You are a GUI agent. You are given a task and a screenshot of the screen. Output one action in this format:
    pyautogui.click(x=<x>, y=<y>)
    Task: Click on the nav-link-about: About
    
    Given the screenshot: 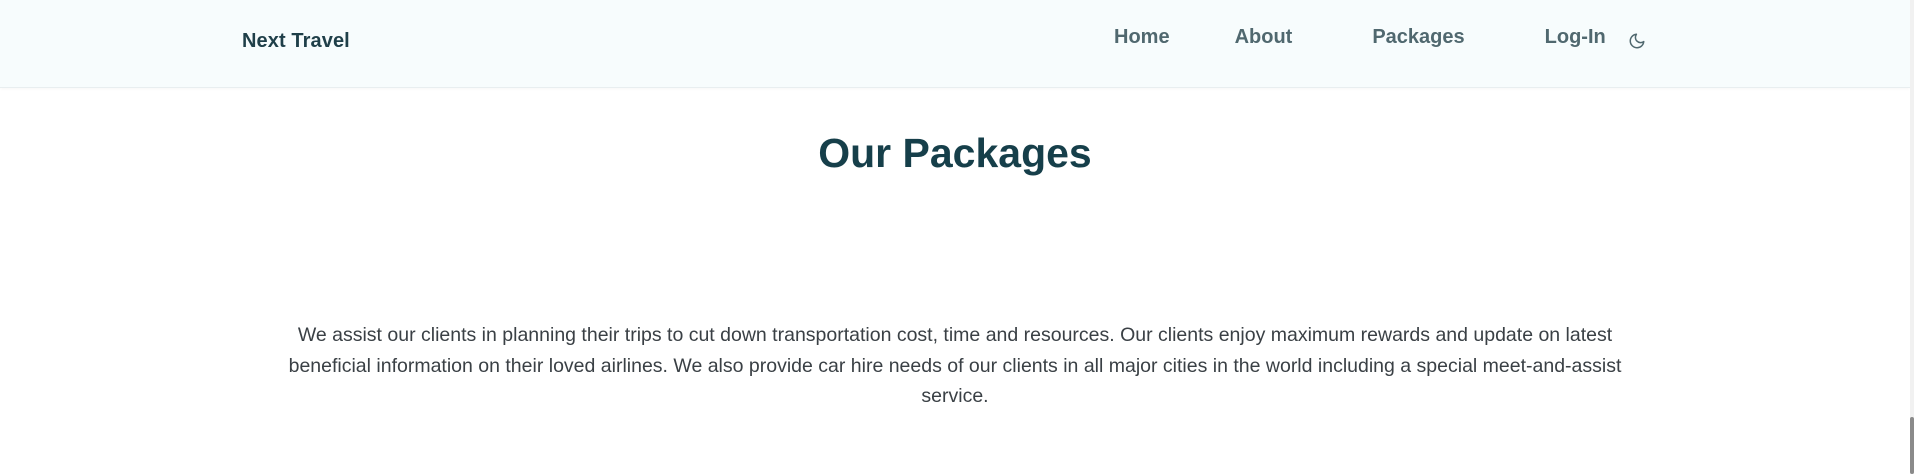 What is the action you would take?
    pyautogui.click(x=1264, y=37)
    